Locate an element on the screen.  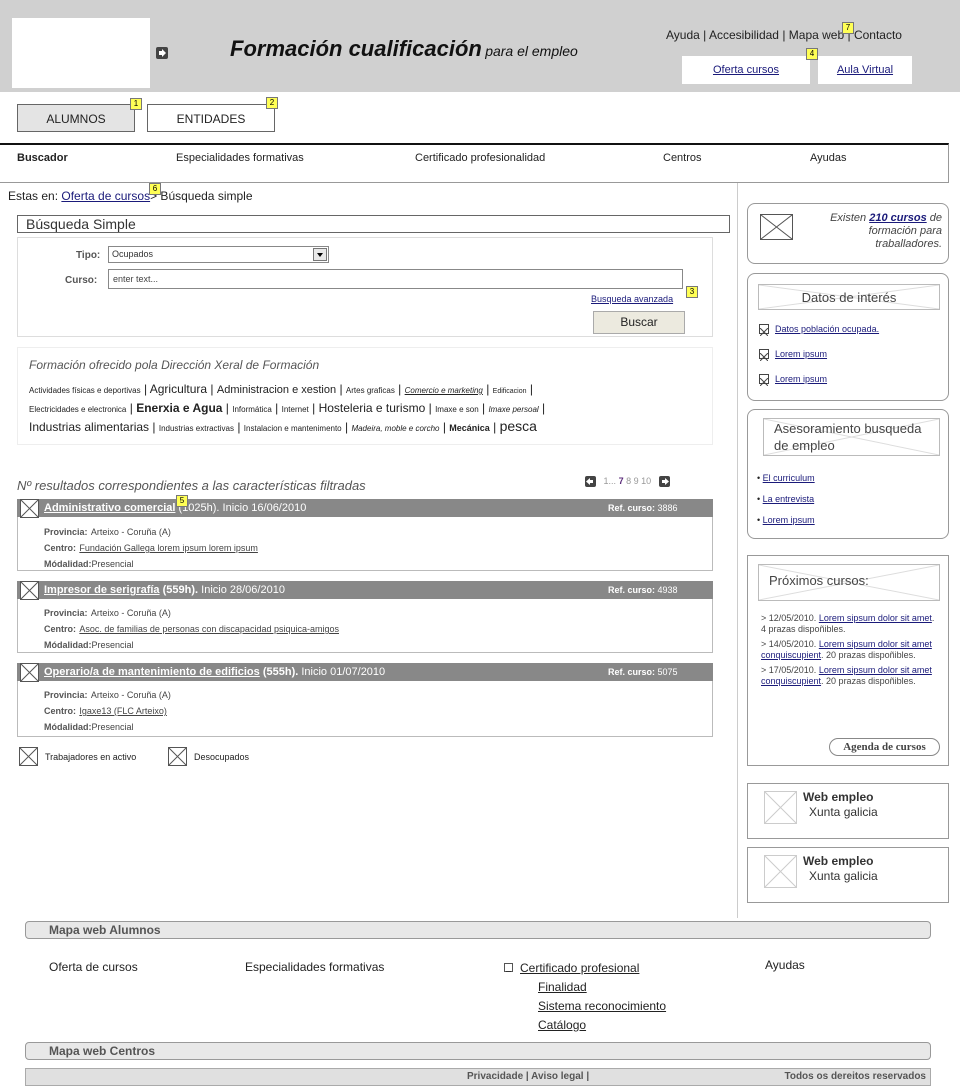
tag-agricultura: Agricultura is located at coordinates (178, 389).